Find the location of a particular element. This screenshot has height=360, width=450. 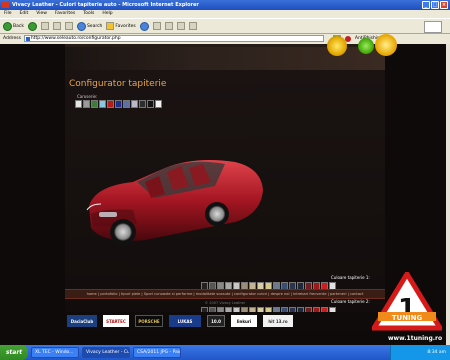

menu-help: Help is located at coordinates (107, 14).